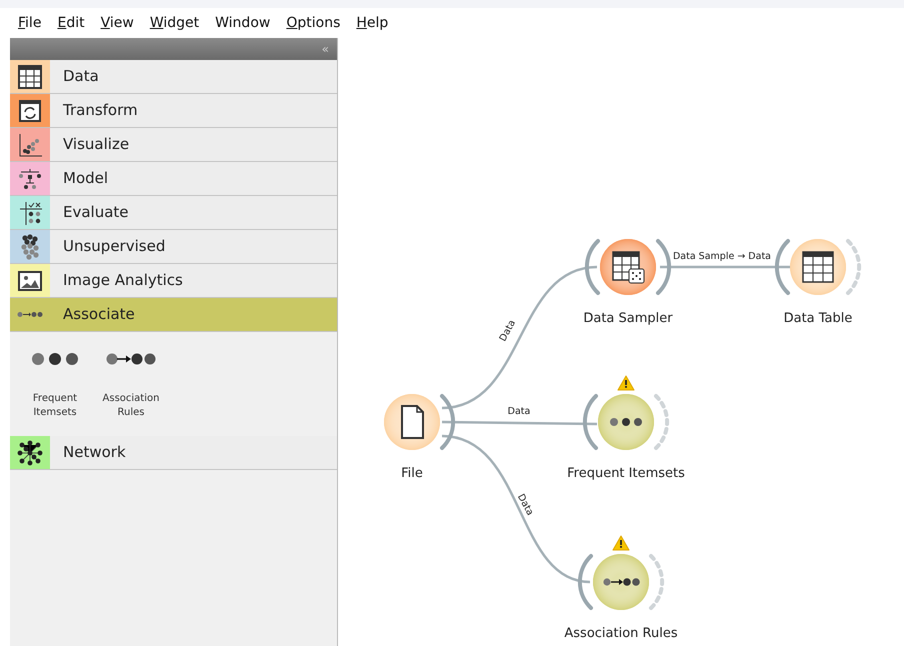 The image size is (904, 646). What do you see at coordinates (818, 318) in the screenshot?
I see `node-label: Data Table` at bounding box center [818, 318].